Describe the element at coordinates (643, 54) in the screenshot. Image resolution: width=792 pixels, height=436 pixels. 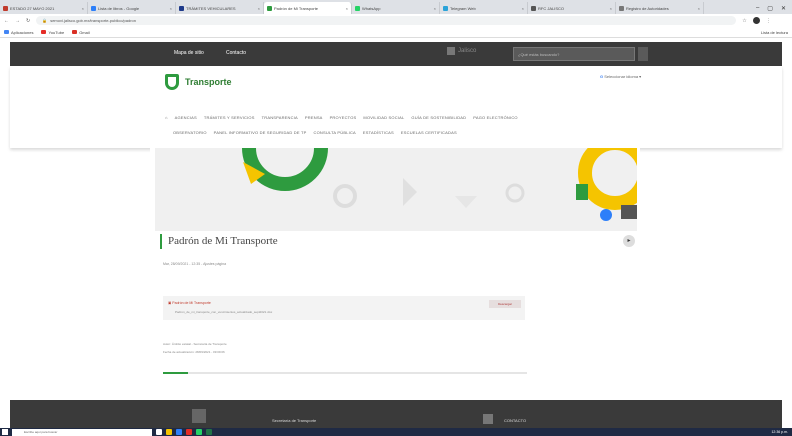
I see `search-button` at that location.